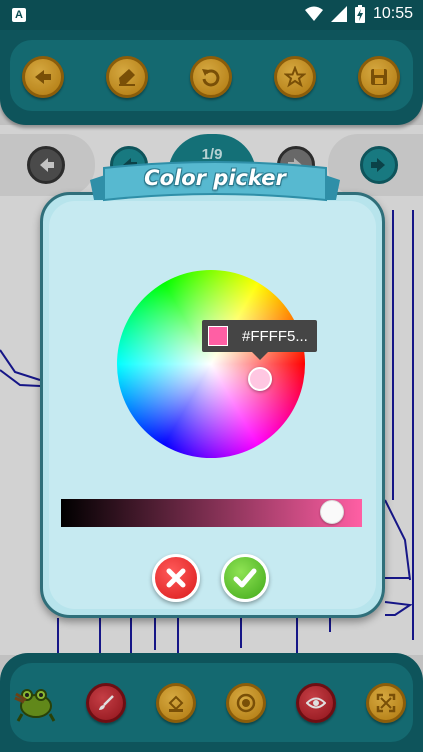  I want to click on brightness-slider, so click(211, 513).